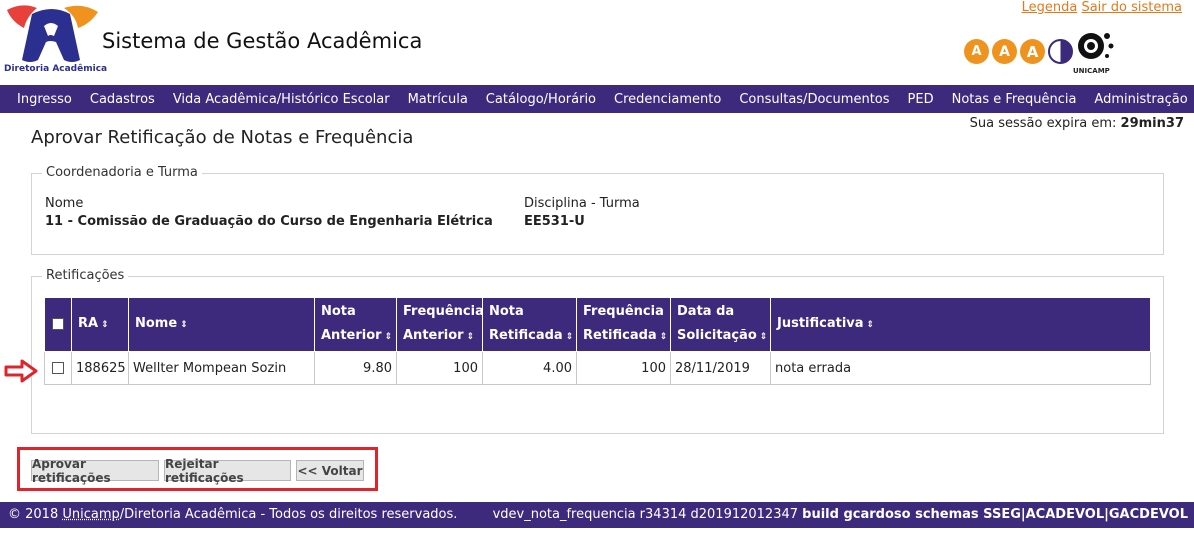 The height and width of the screenshot is (546, 1194). I want to click on accessibility-controls: A A A, so click(1018, 51).